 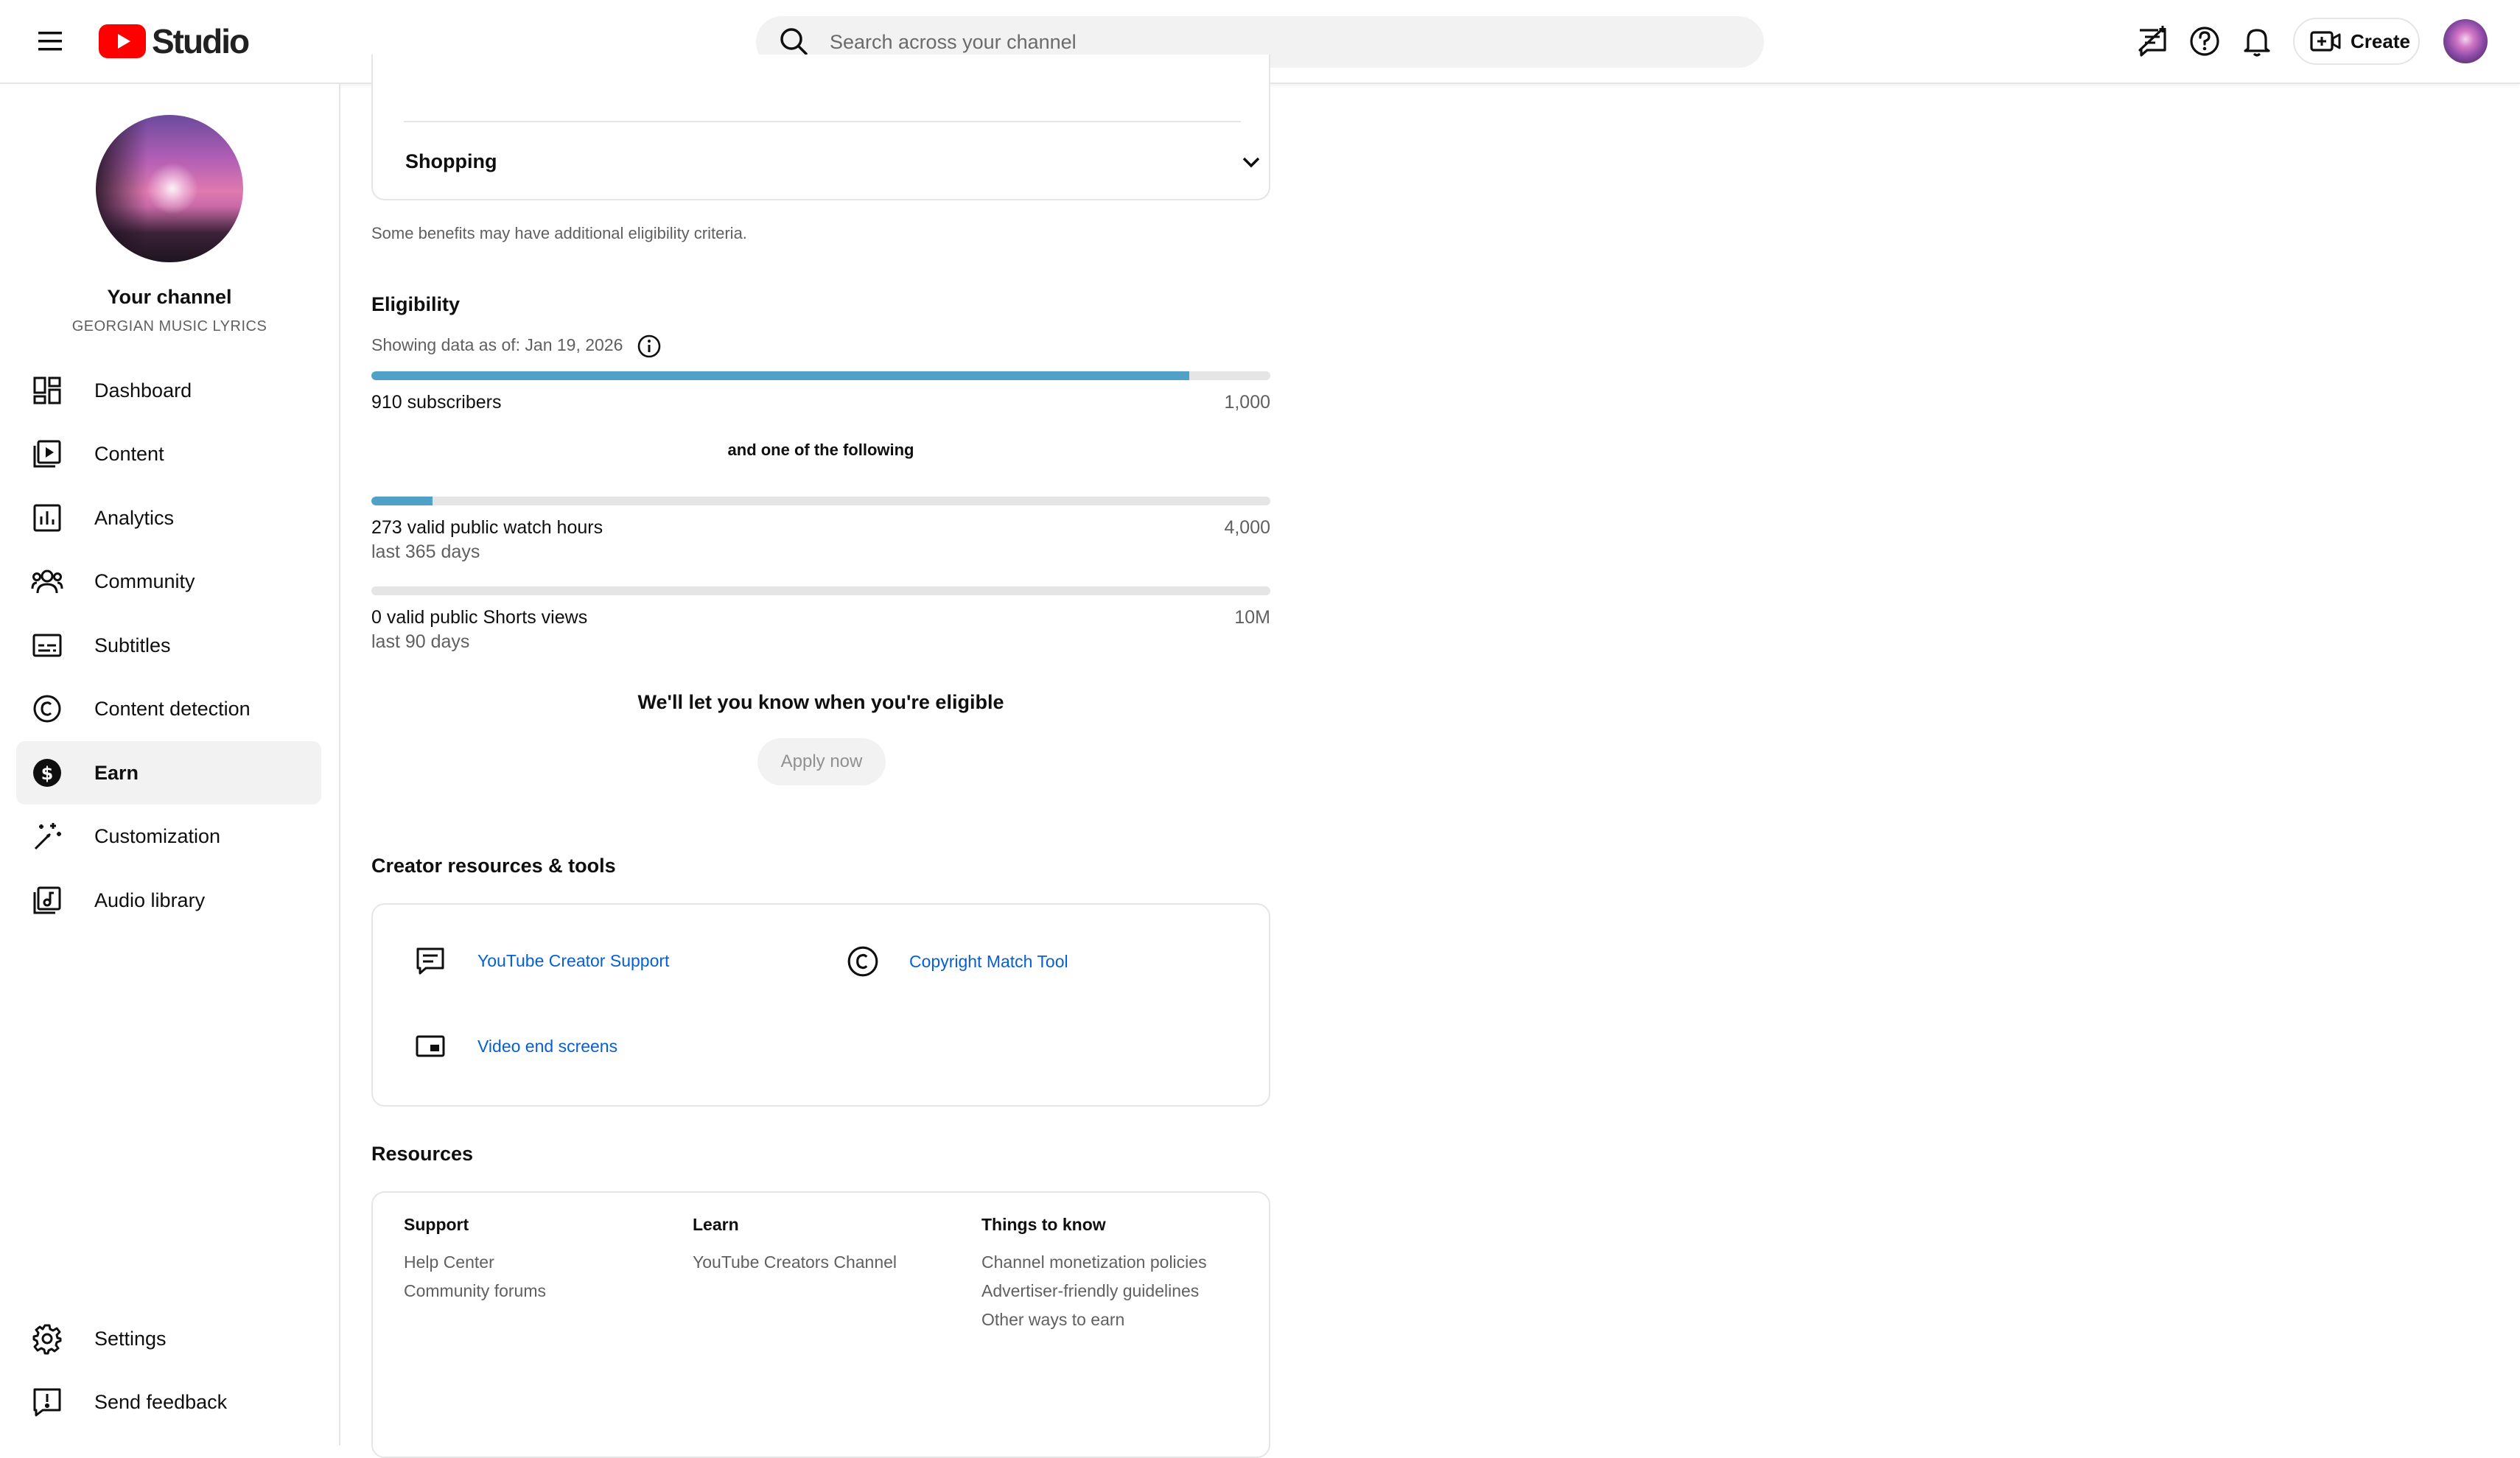 I want to click on youtube-logo-icon, so click(x=122, y=41).